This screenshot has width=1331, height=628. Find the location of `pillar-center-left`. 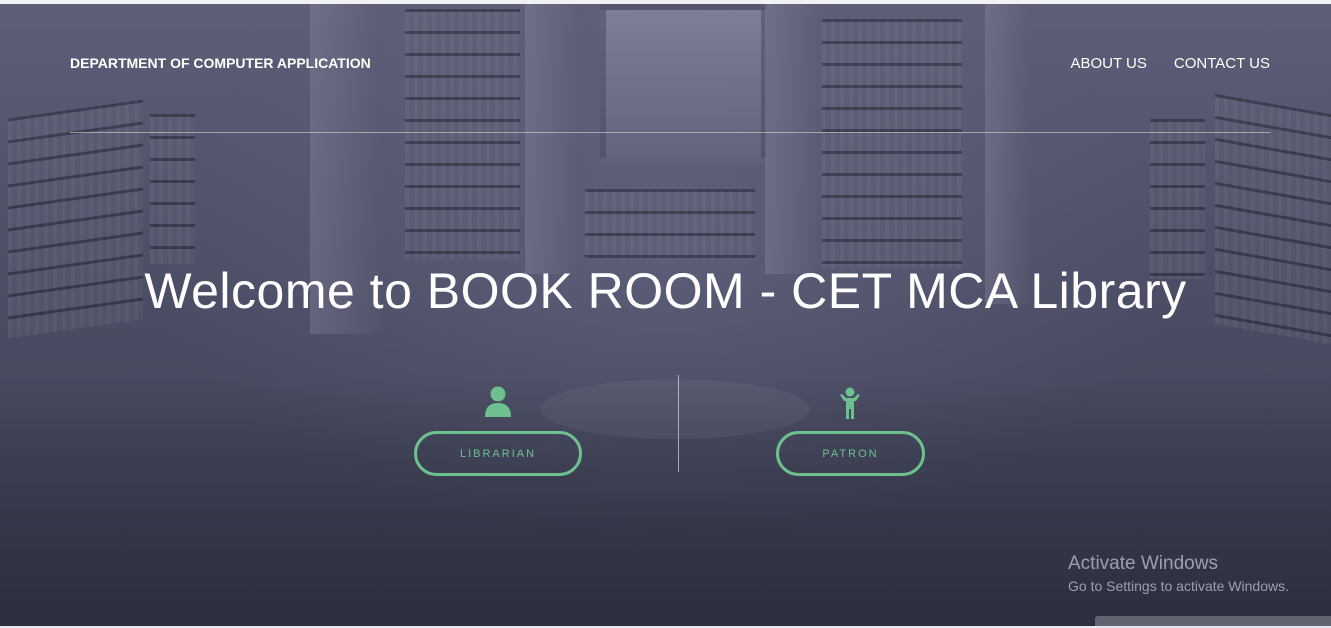

pillar-center-left is located at coordinates (552, 139).